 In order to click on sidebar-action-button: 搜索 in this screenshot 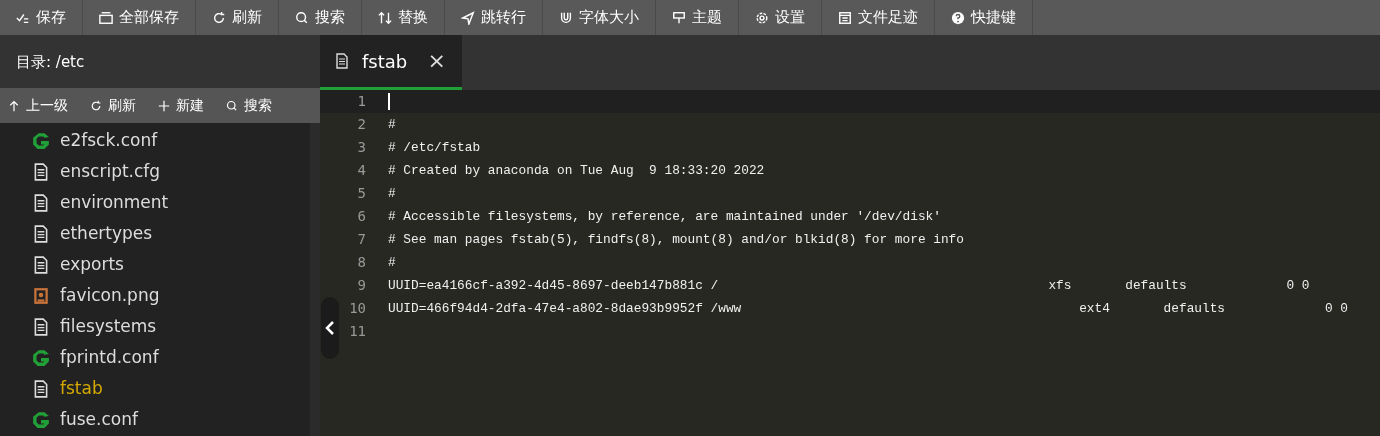, I will do `click(249, 105)`.